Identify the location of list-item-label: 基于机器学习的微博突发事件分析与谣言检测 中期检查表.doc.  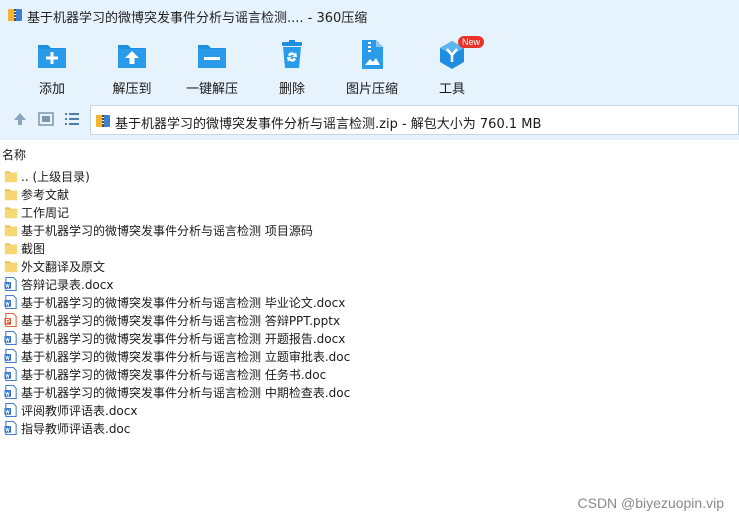
(186, 393).